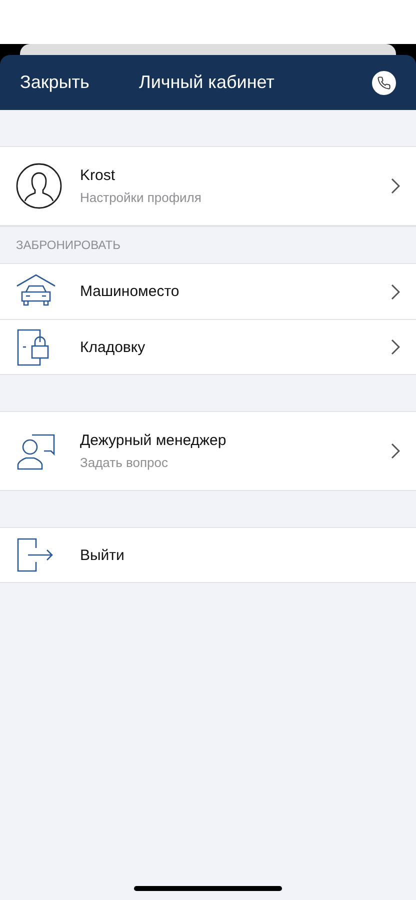 The width and height of the screenshot is (416, 900). I want to click on logout-icon, so click(35, 555).